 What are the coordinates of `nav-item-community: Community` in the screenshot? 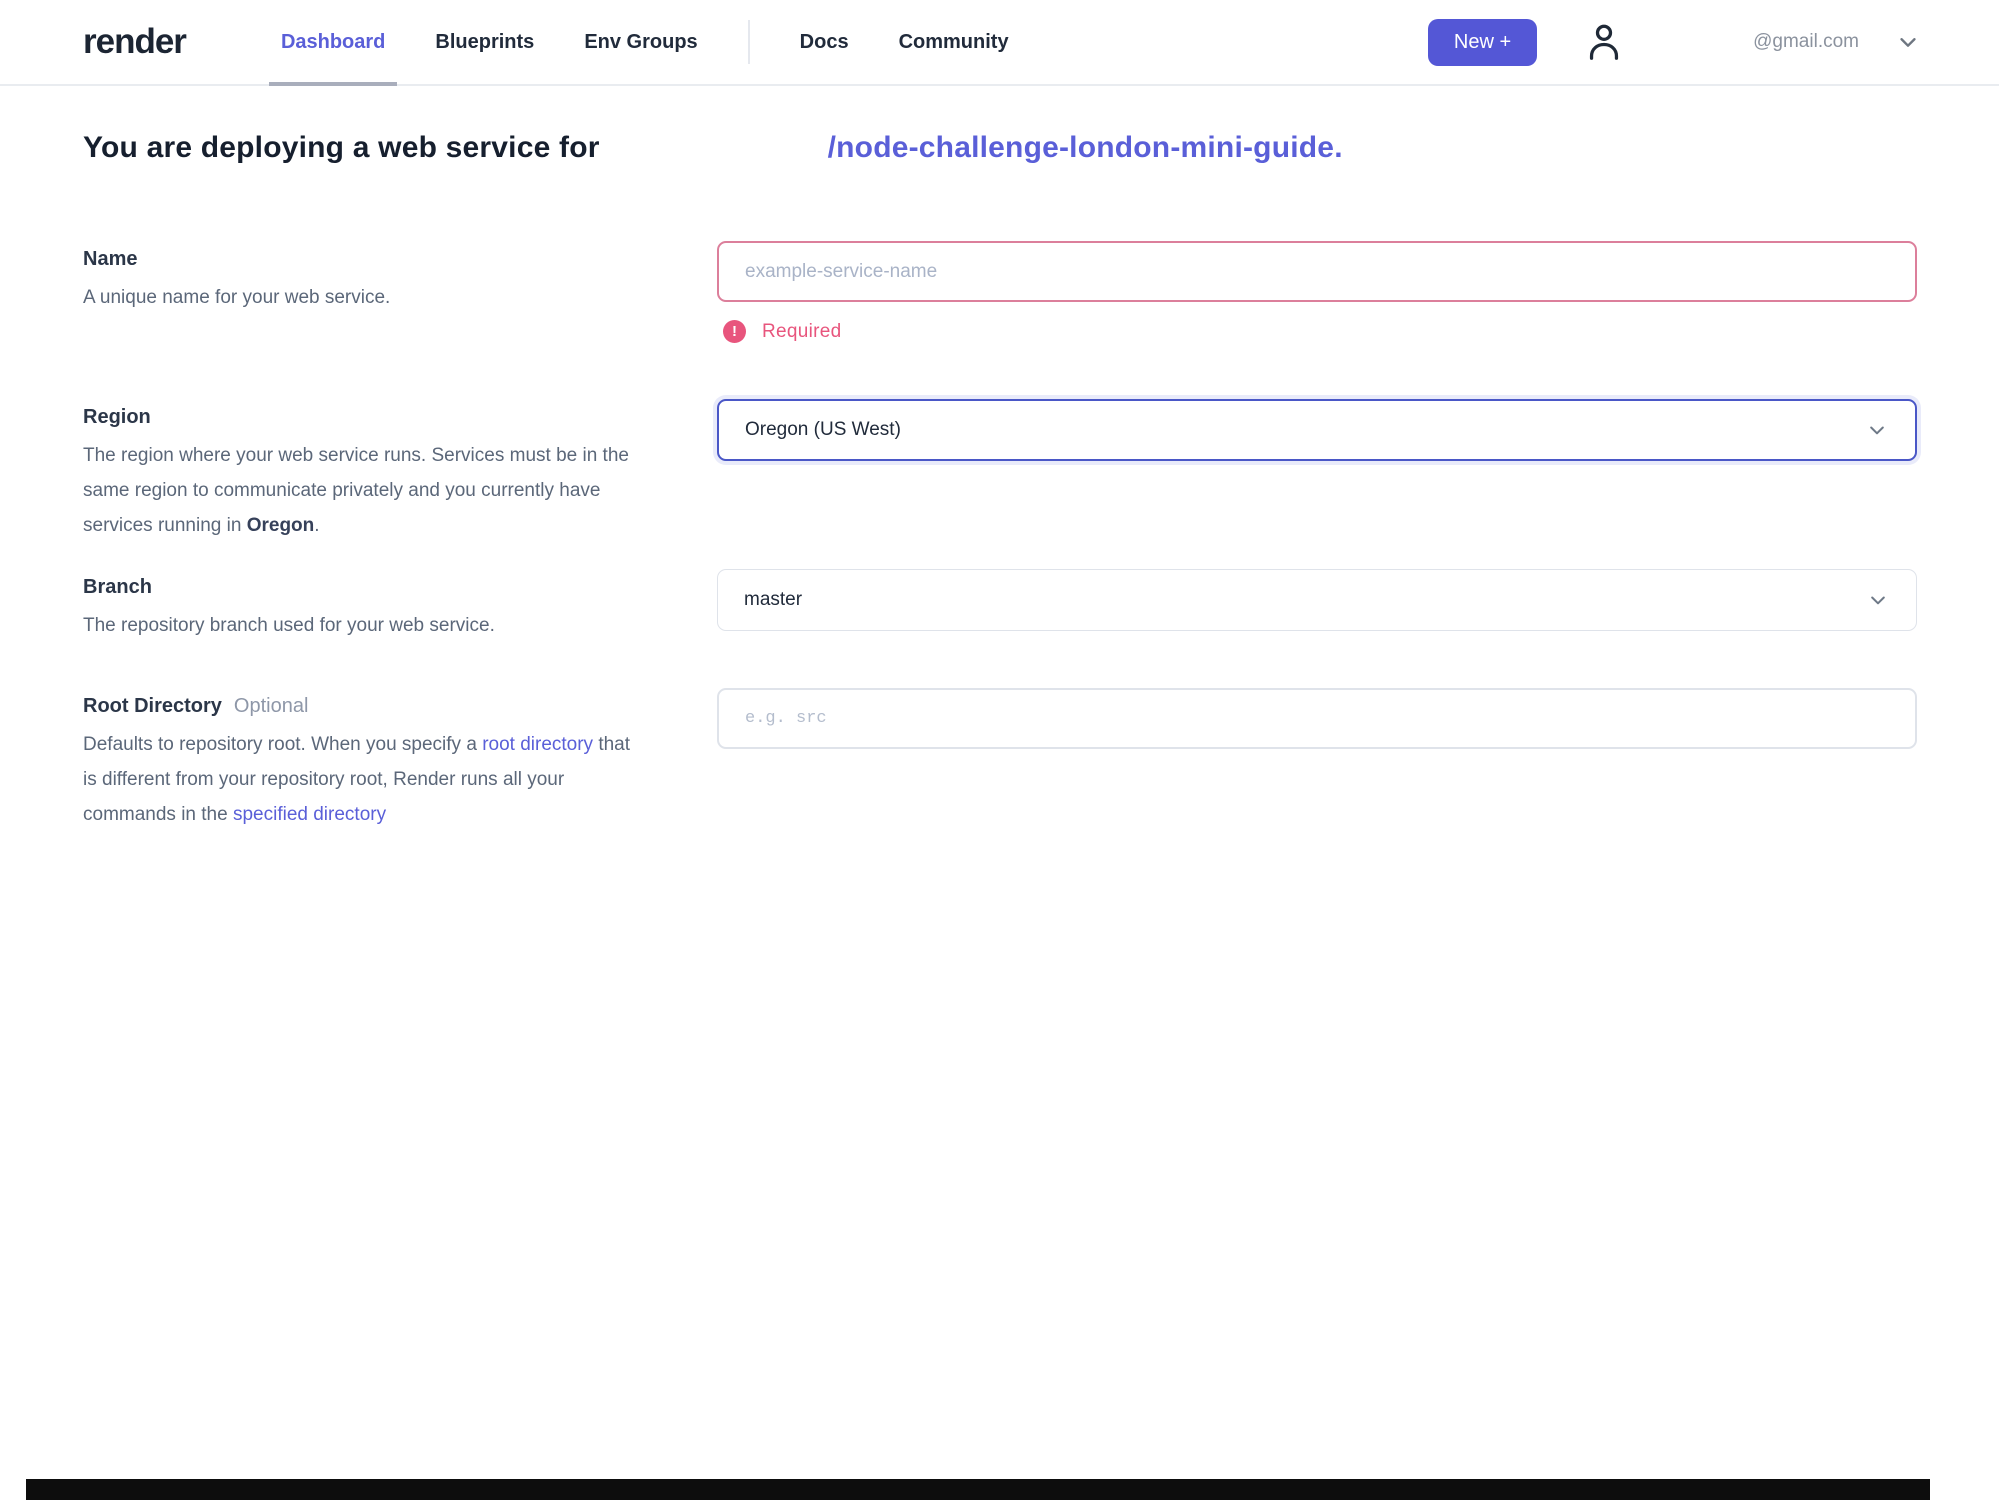 It's located at (954, 42).